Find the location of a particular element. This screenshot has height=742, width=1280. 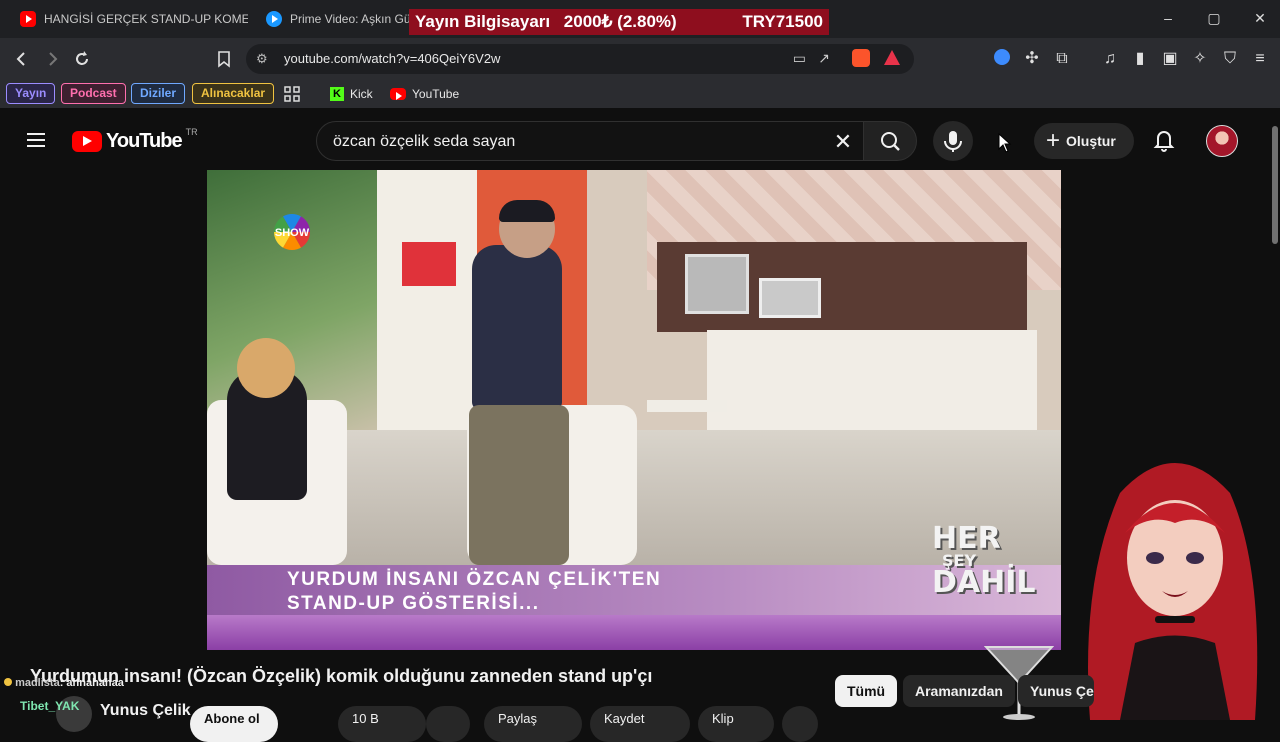

youtube-wordmark: YouTube is located at coordinates (144, 141).